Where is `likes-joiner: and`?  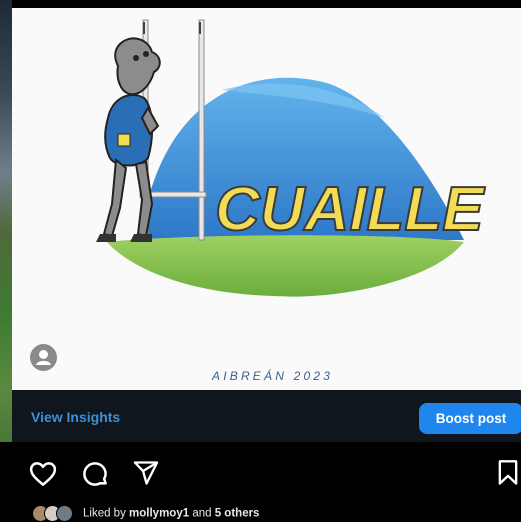 likes-joiner: and is located at coordinates (202, 513).